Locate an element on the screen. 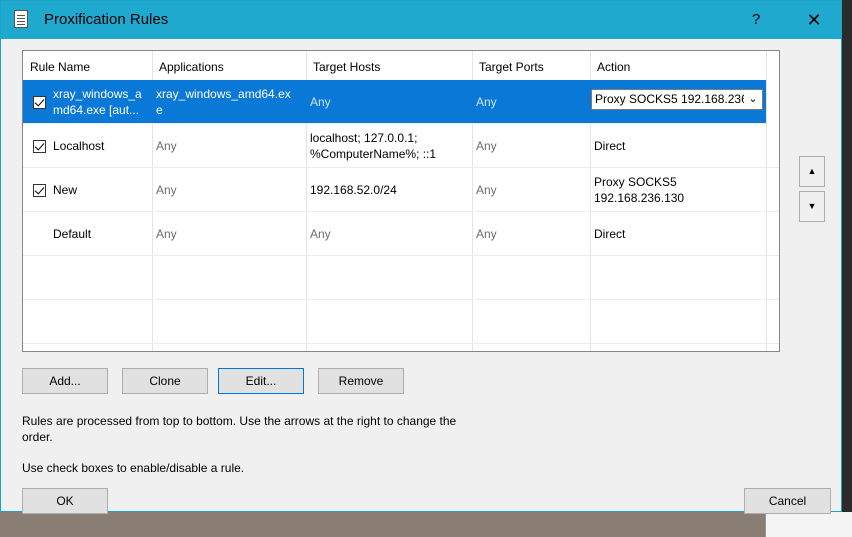 The width and height of the screenshot is (852, 537). target-hosts-line: %ComputerName%; ::1 is located at coordinates (373, 154).